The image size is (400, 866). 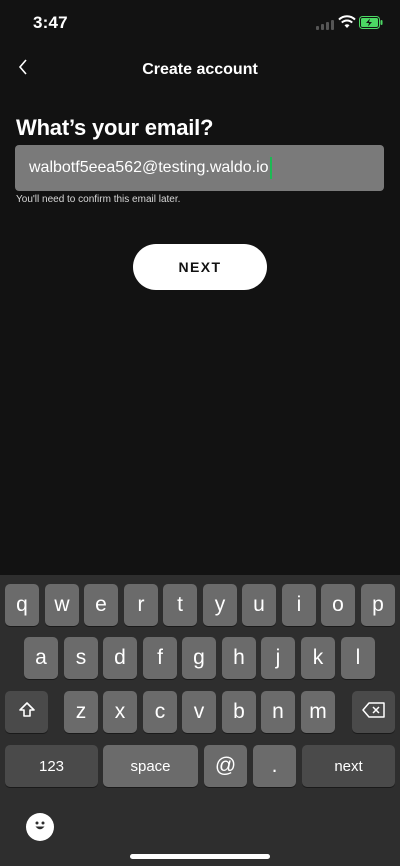 I want to click on emoji-key, so click(x=40, y=827).